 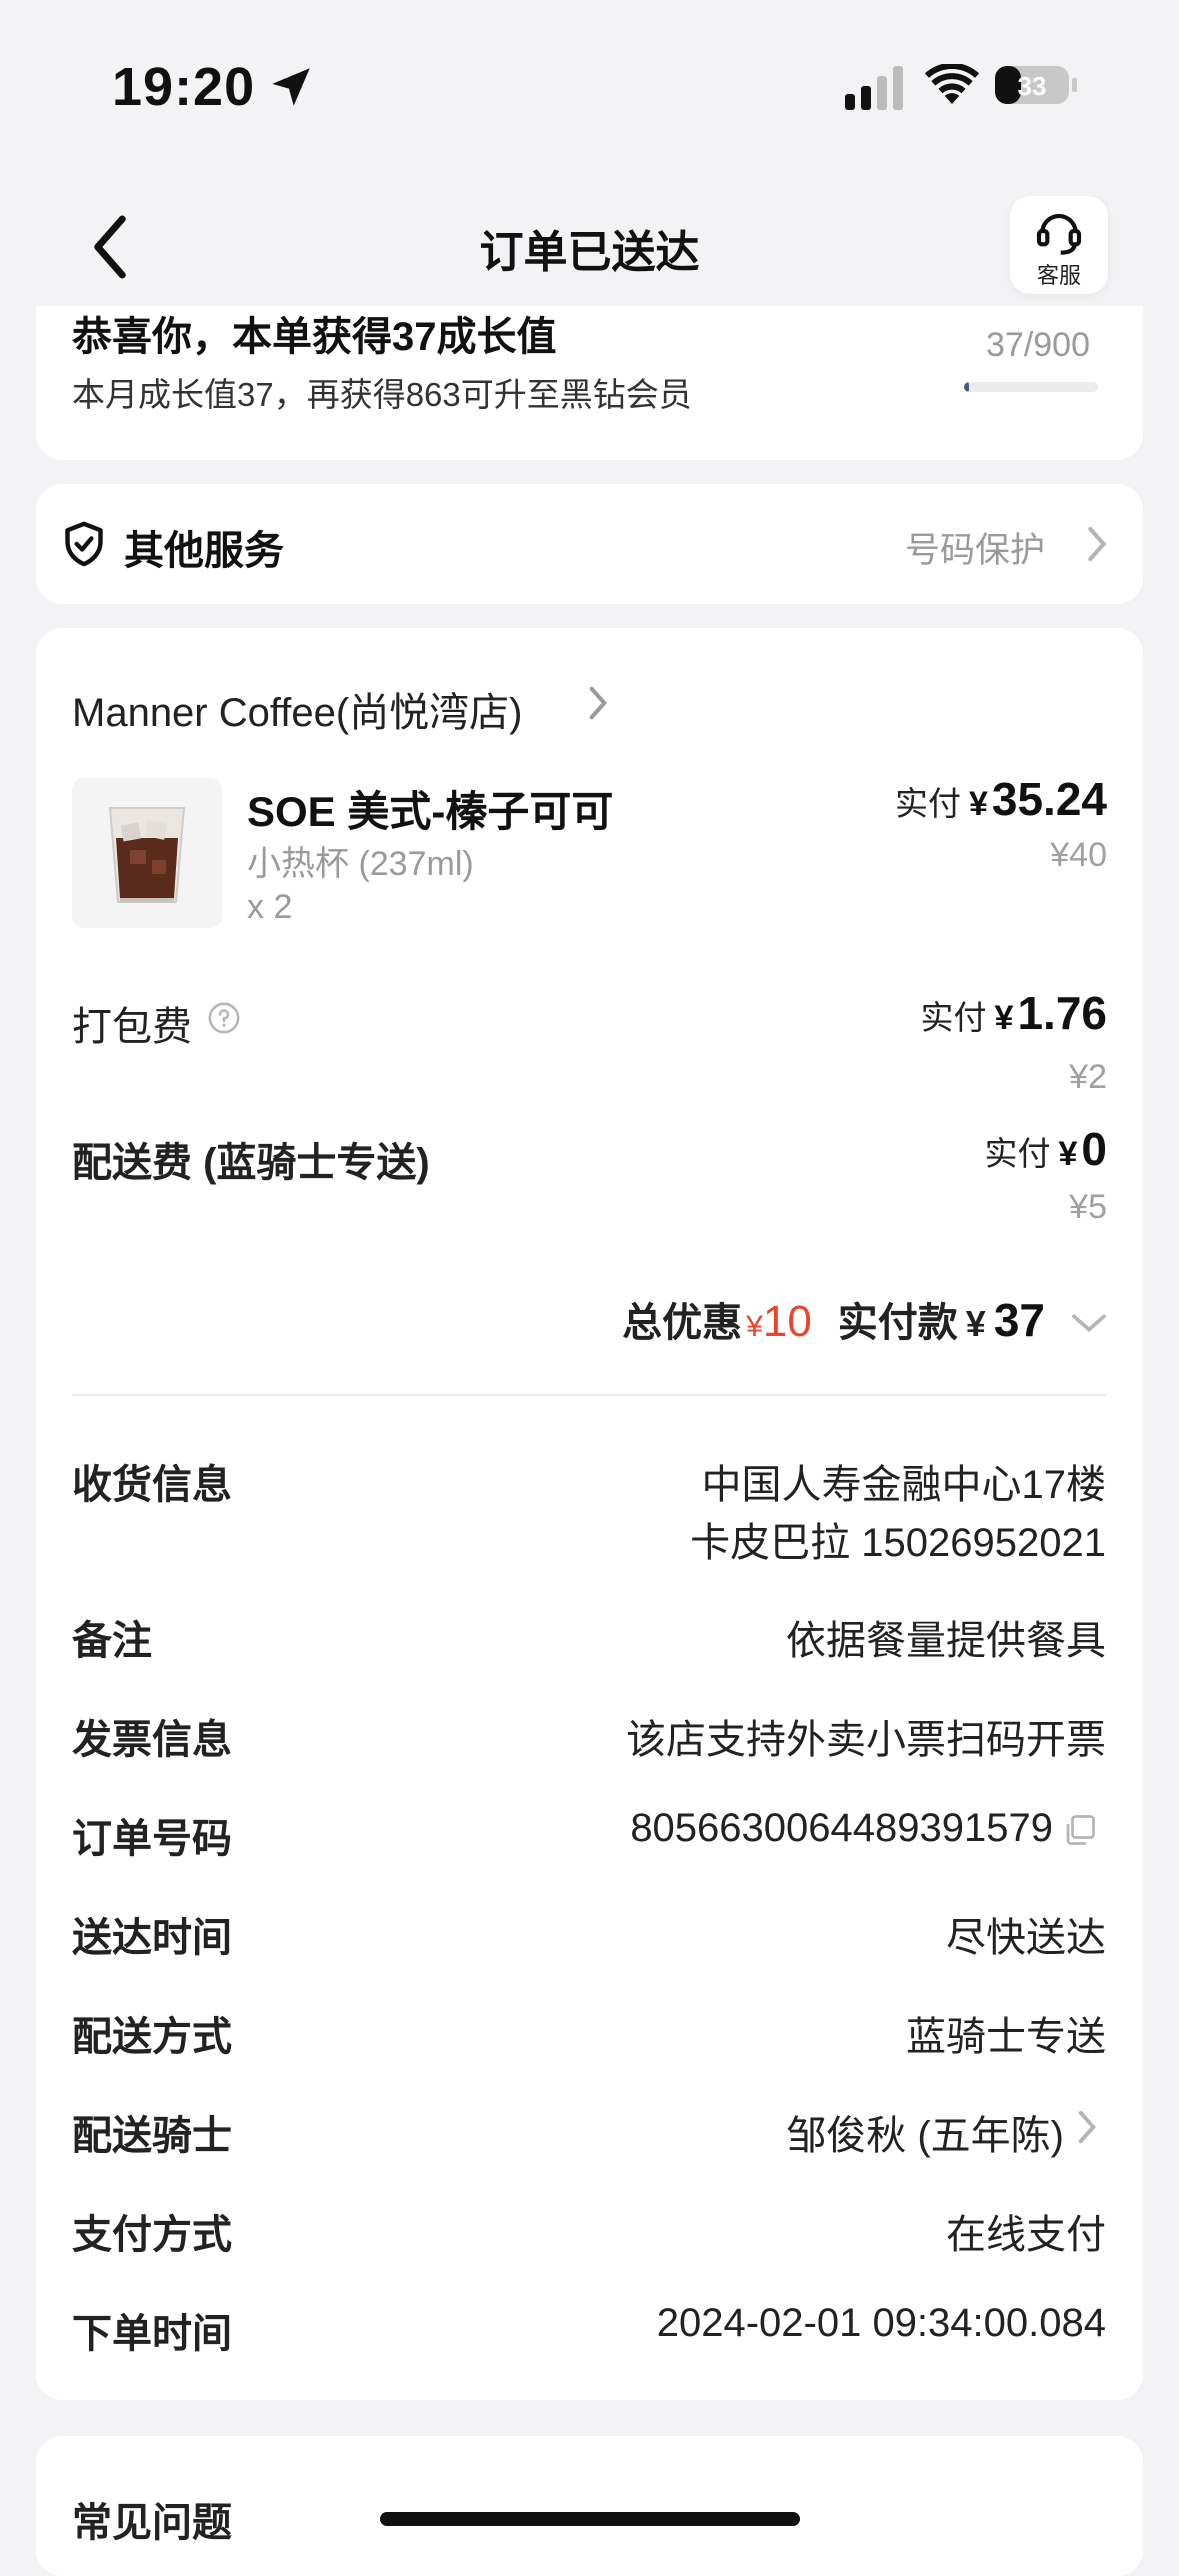 What do you see at coordinates (1026, 2235) in the screenshot?
I see `payment-method-value: 在线支付` at bounding box center [1026, 2235].